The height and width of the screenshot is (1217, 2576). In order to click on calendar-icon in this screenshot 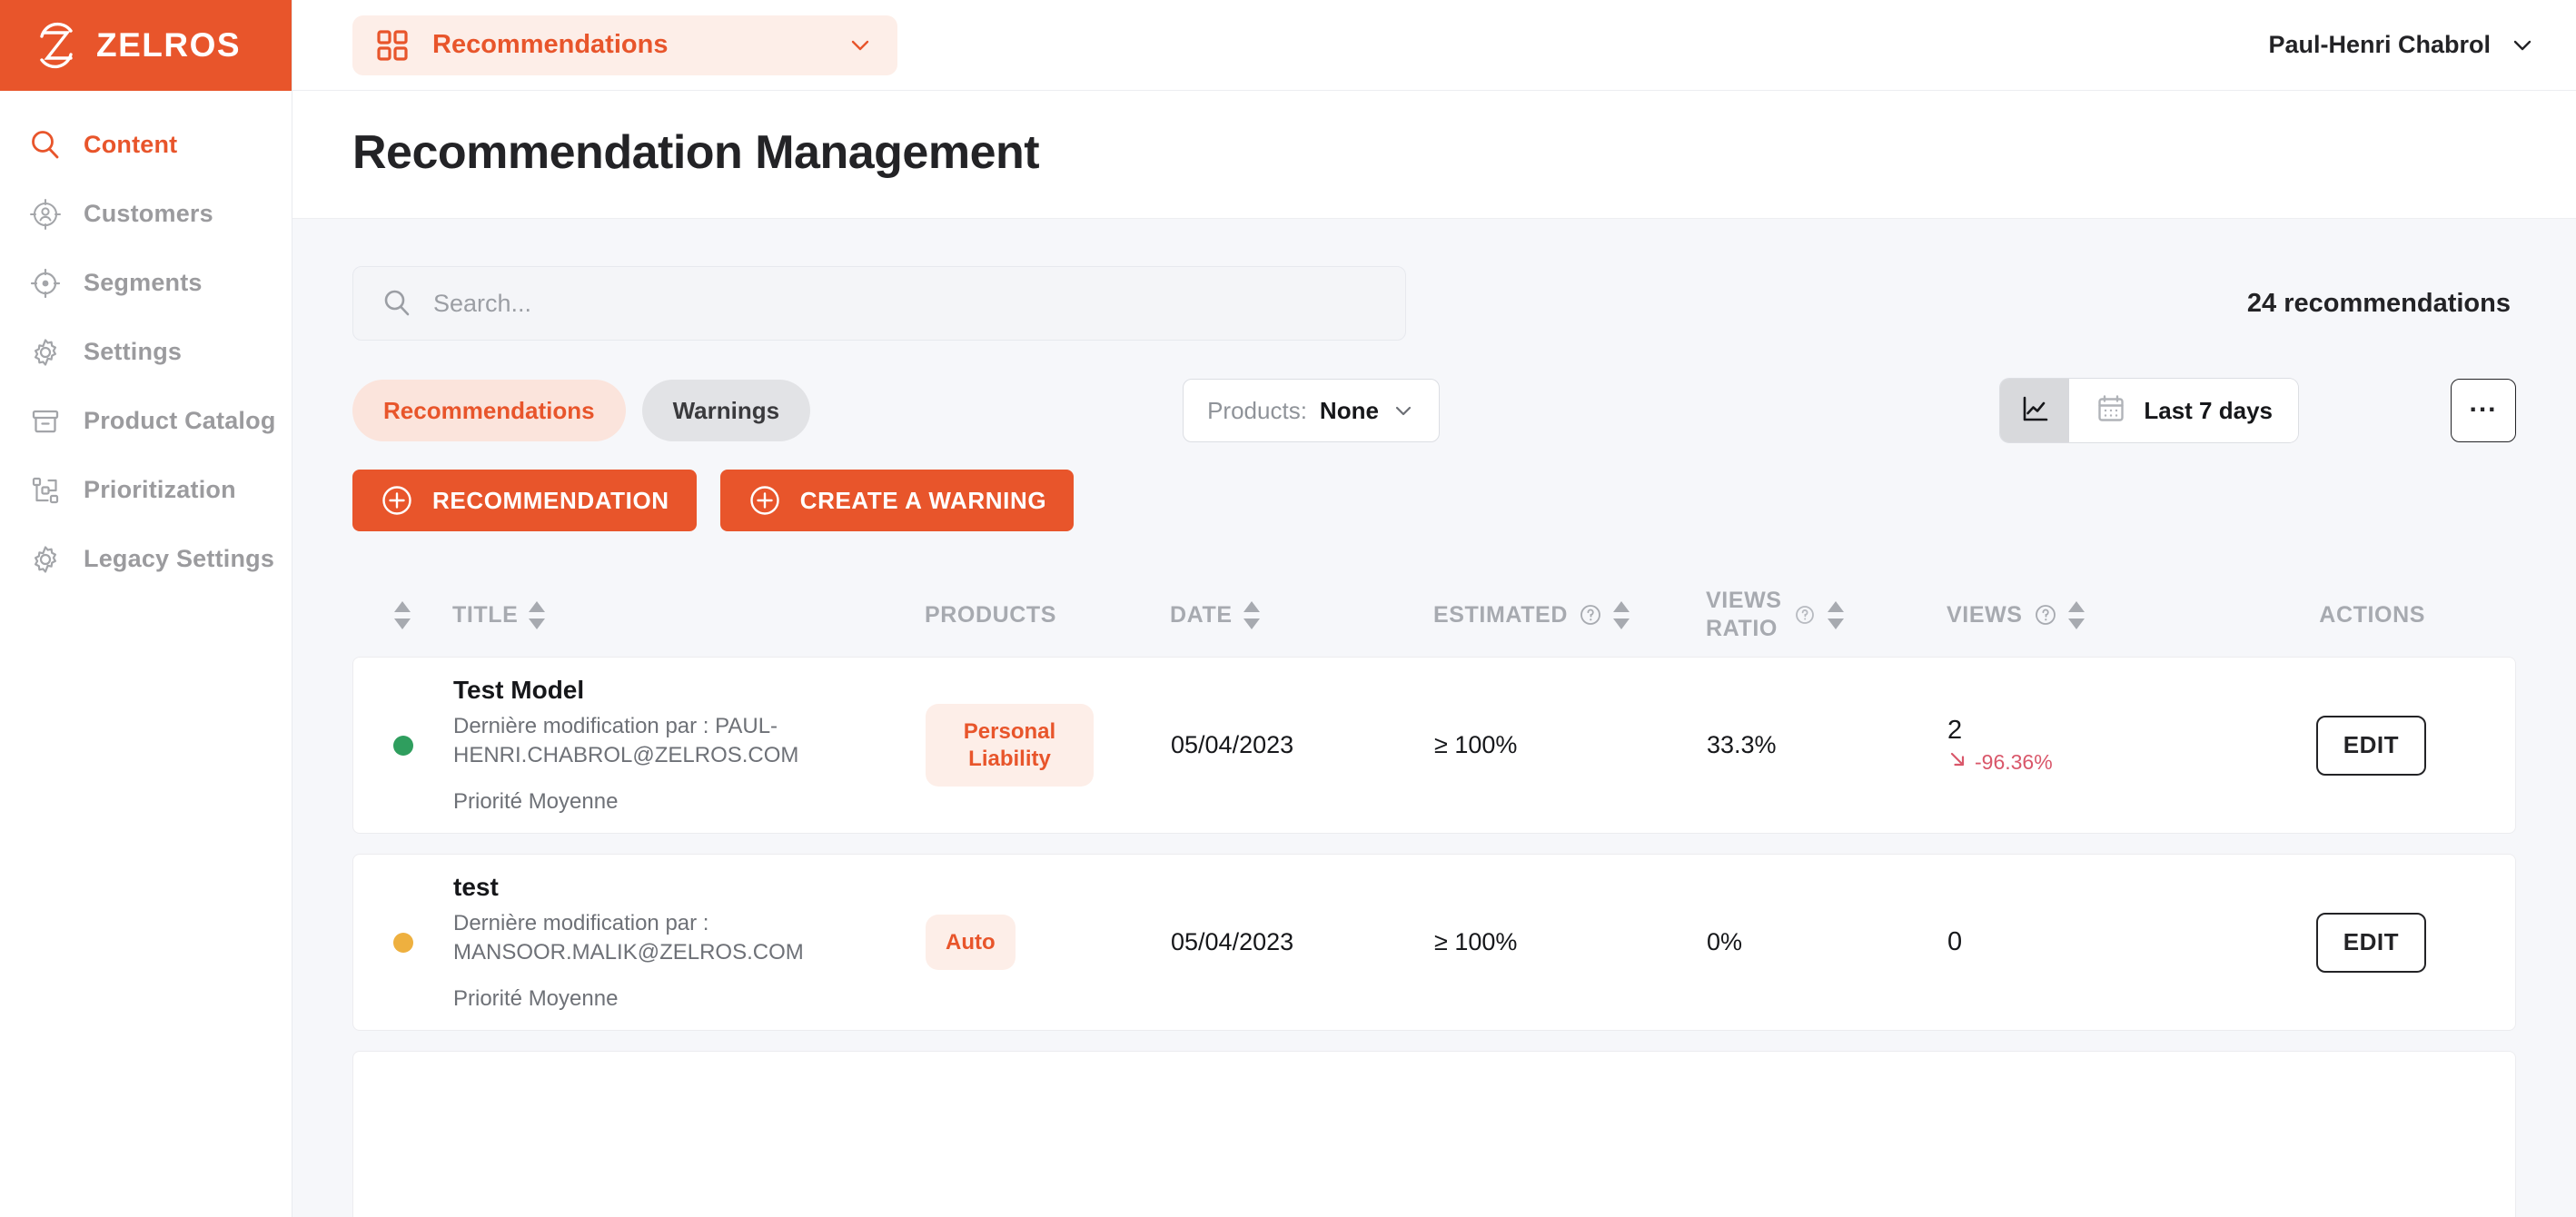, I will do `click(2111, 411)`.